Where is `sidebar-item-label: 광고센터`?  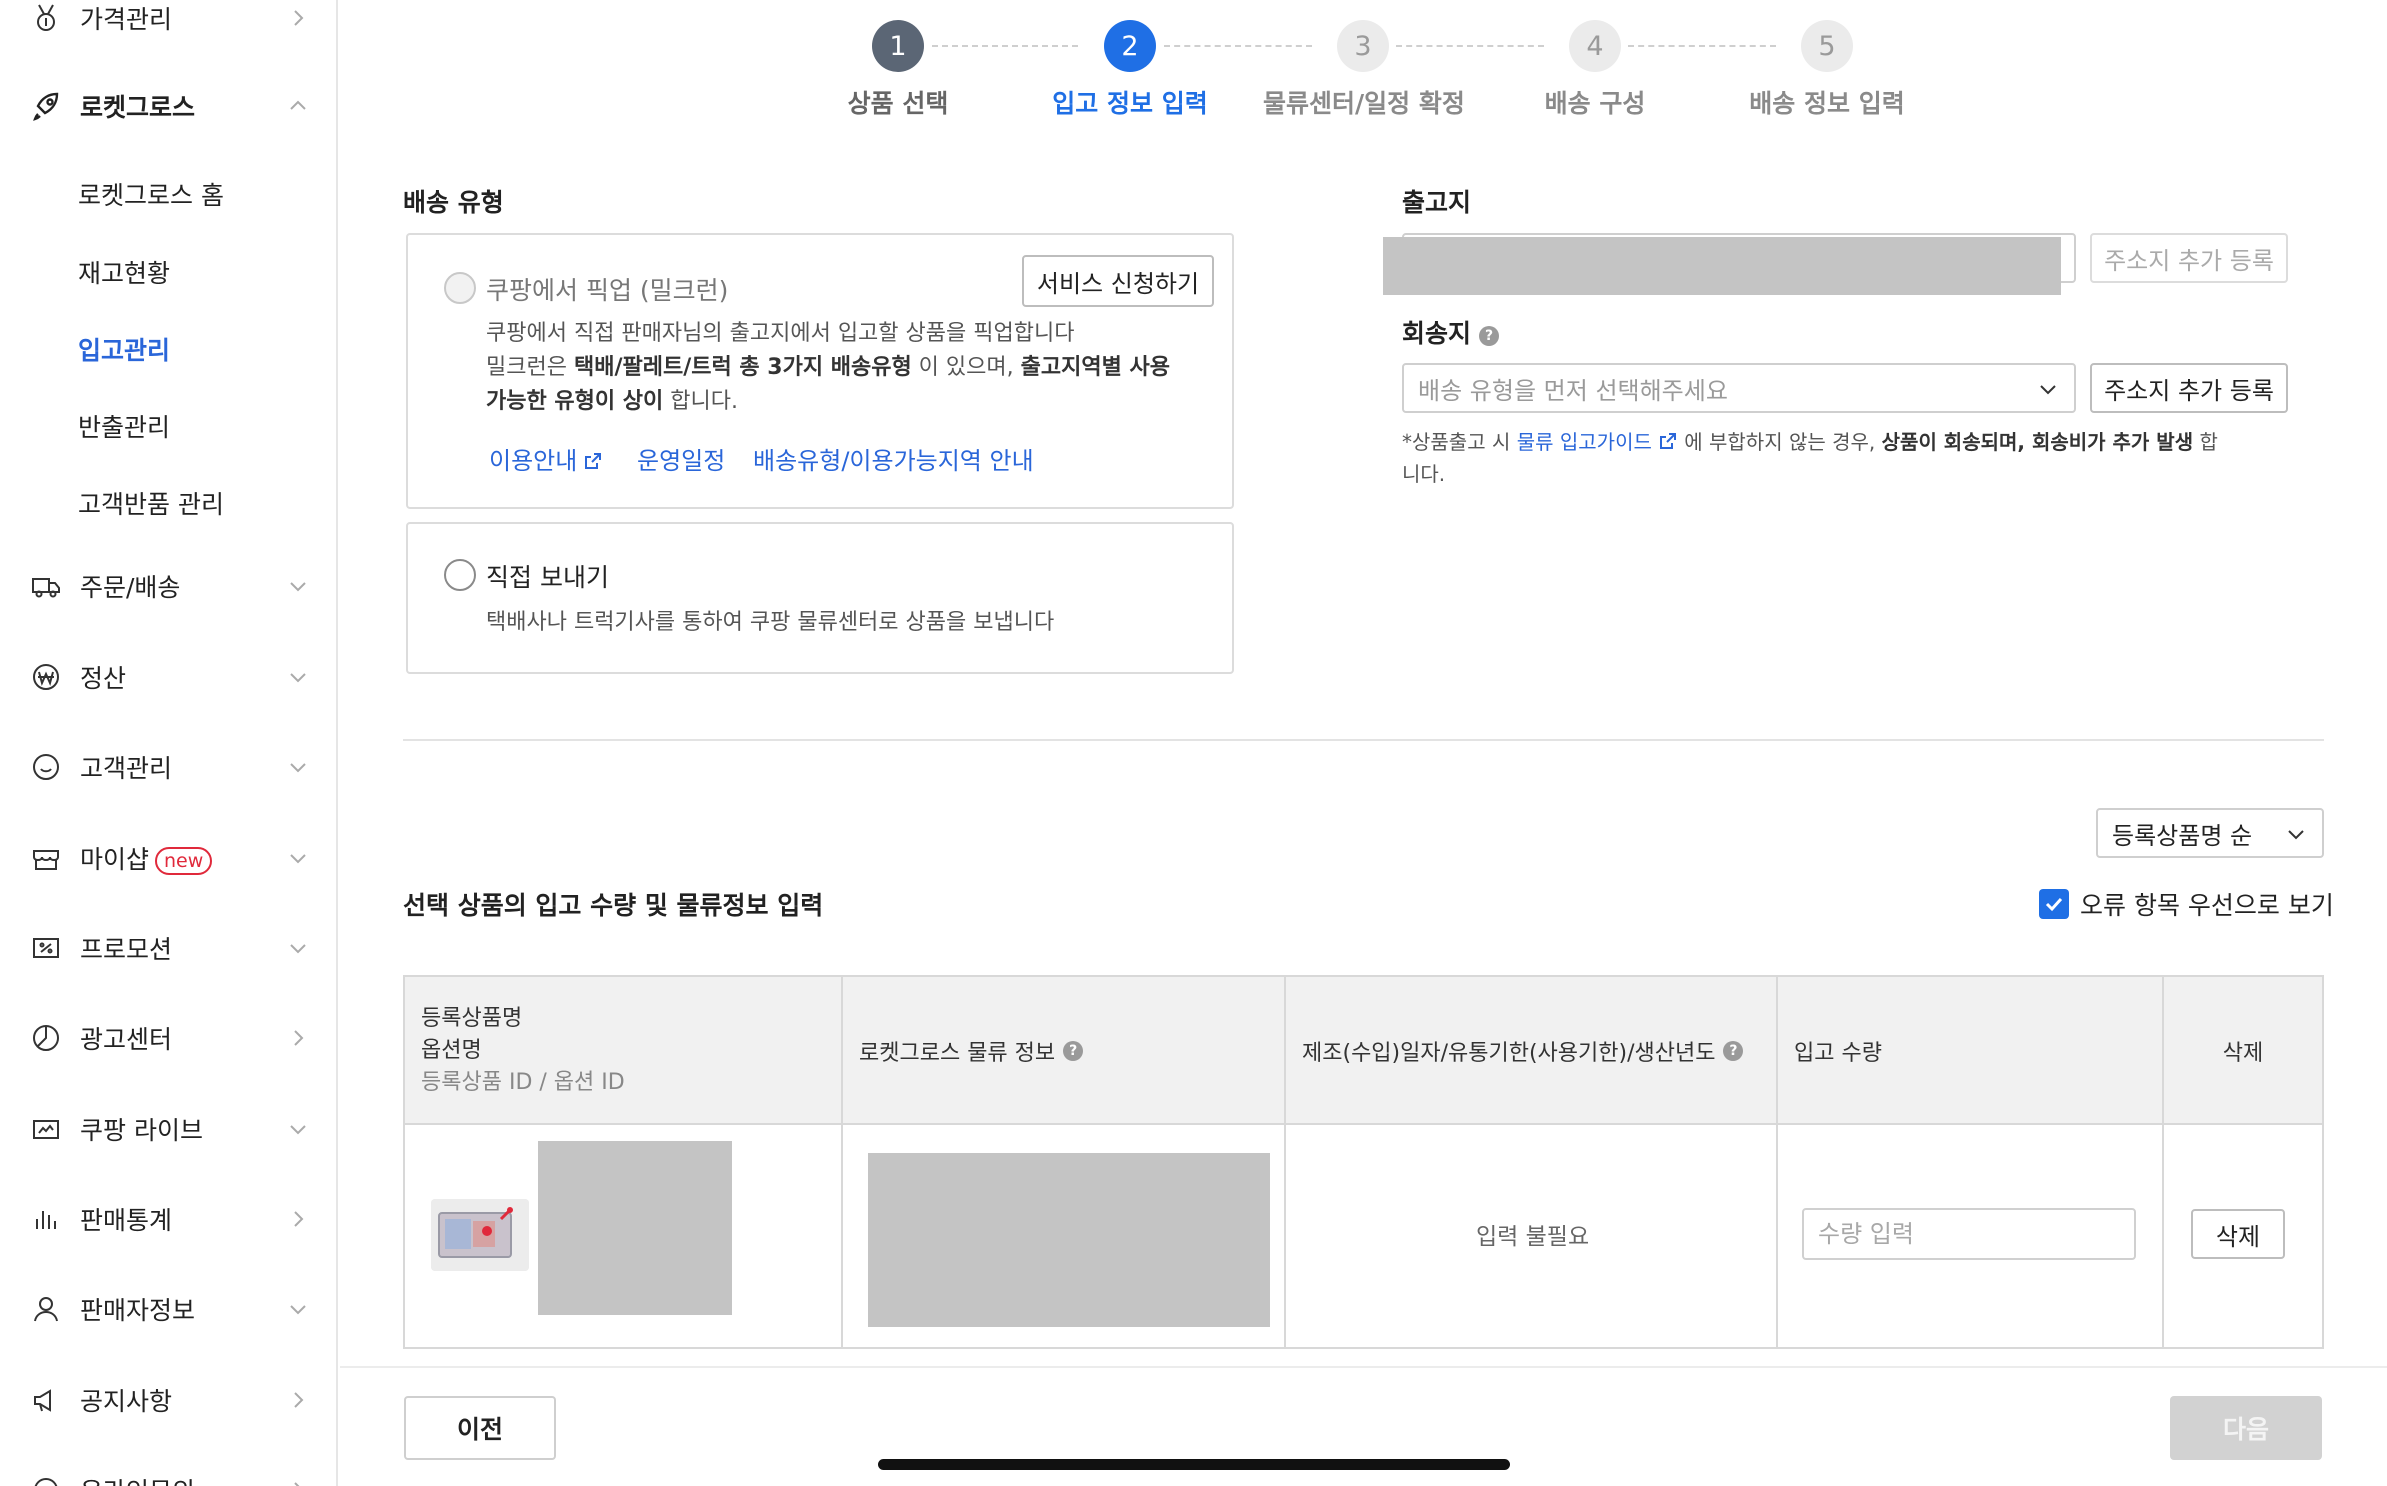 sidebar-item-label: 광고센터 is located at coordinates (126, 1039).